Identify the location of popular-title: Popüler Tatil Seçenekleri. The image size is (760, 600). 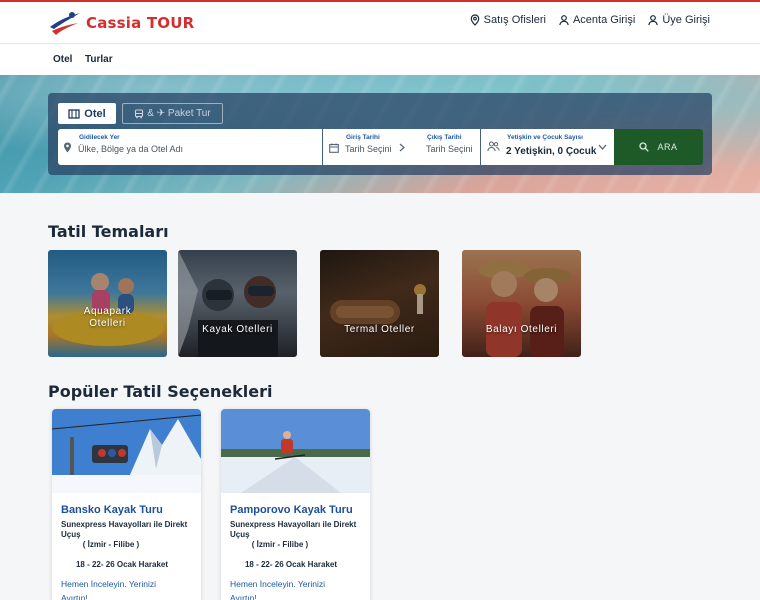
(160, 391).